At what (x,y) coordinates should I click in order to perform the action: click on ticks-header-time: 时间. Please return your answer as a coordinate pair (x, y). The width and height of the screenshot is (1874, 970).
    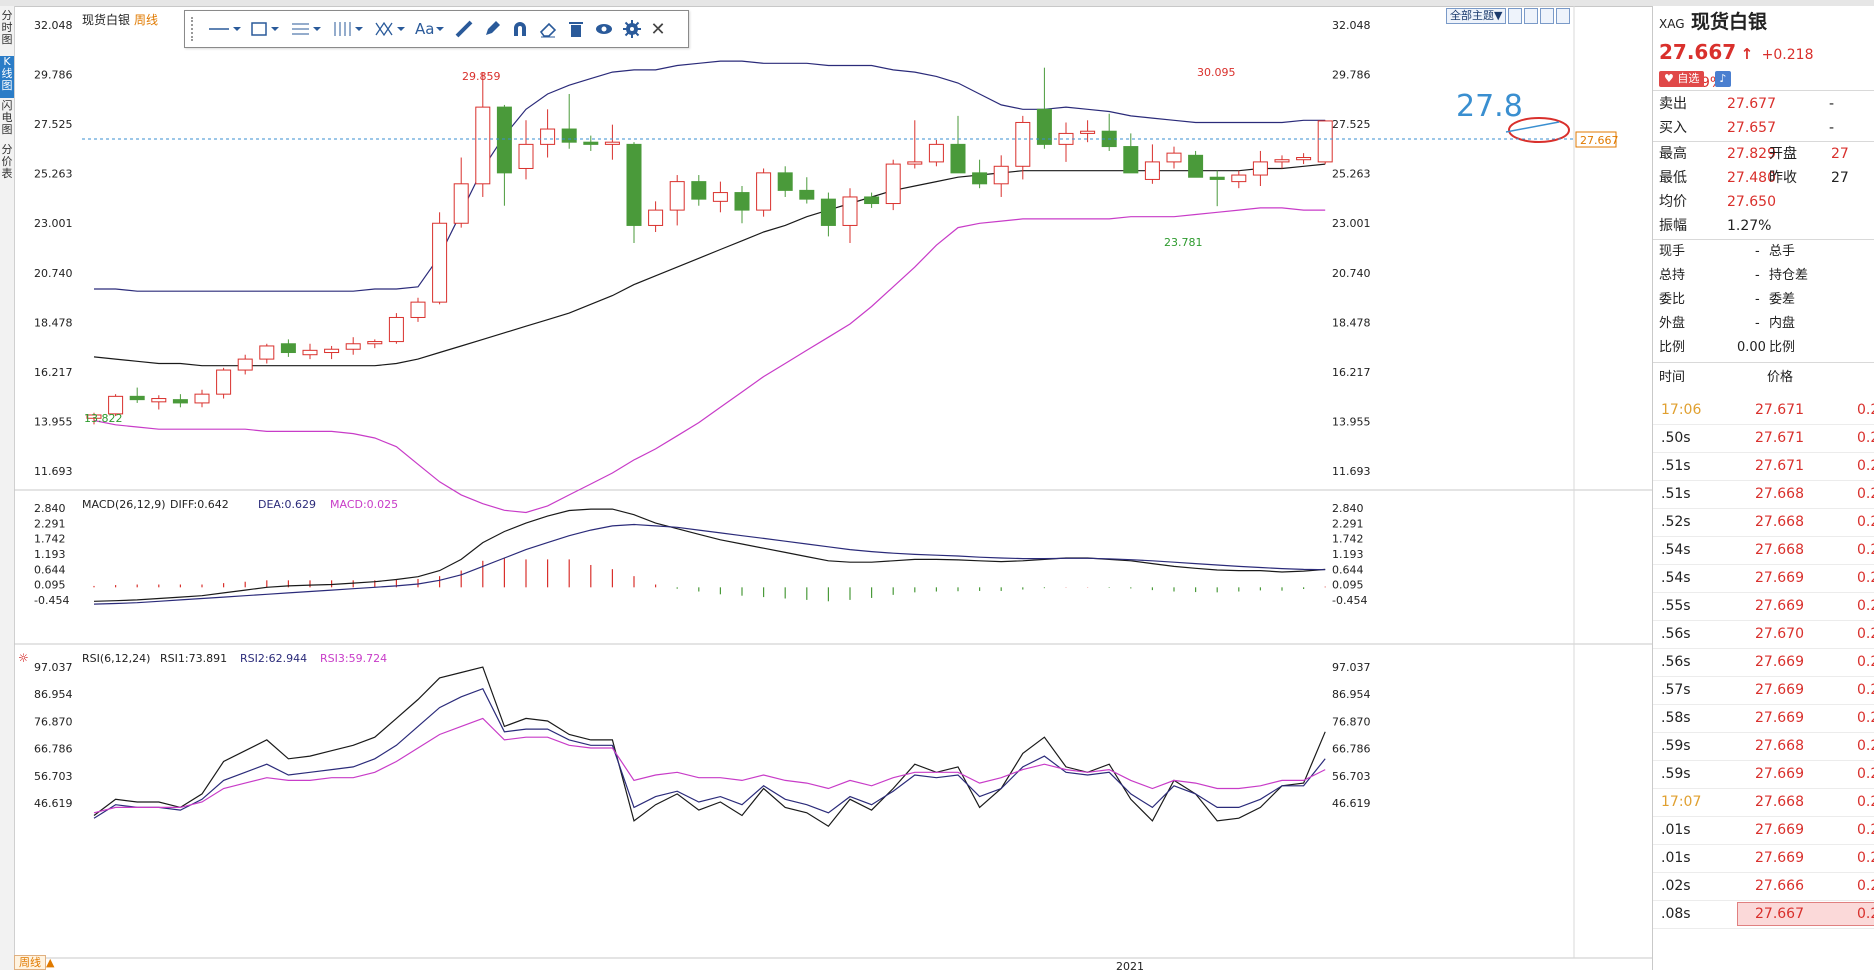
    Looking at the image, I should click on (1672, 377).